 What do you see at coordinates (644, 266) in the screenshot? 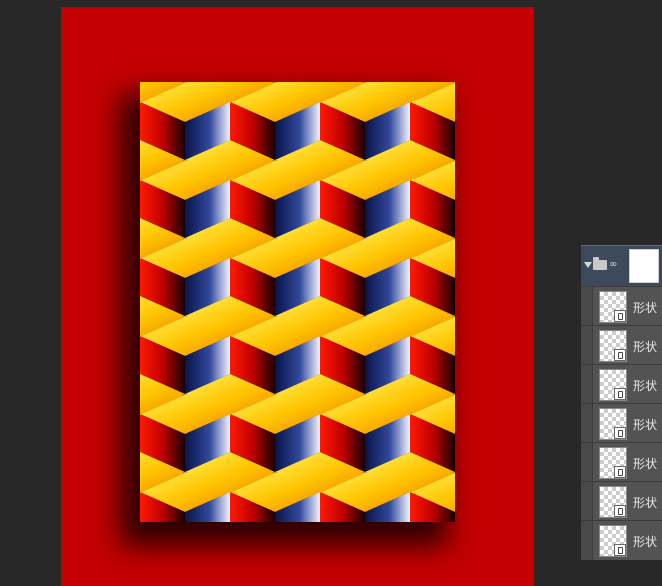
I see `layer-mask-thumbnail` at bounding box center [644, 266].